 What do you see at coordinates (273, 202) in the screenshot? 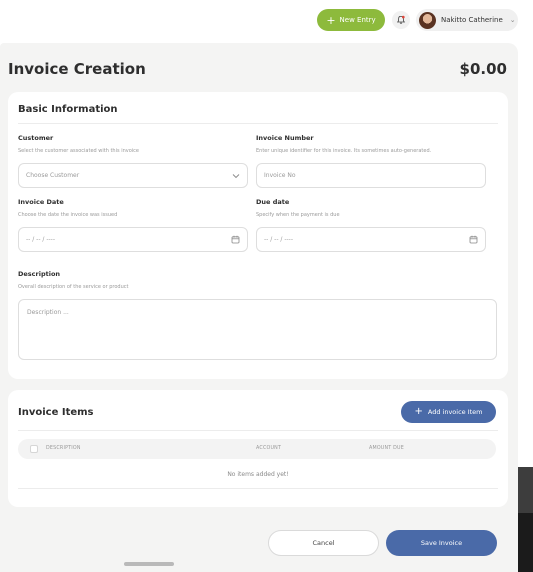
I see `due-date-label: Due date` at bounding box center [273, 202].